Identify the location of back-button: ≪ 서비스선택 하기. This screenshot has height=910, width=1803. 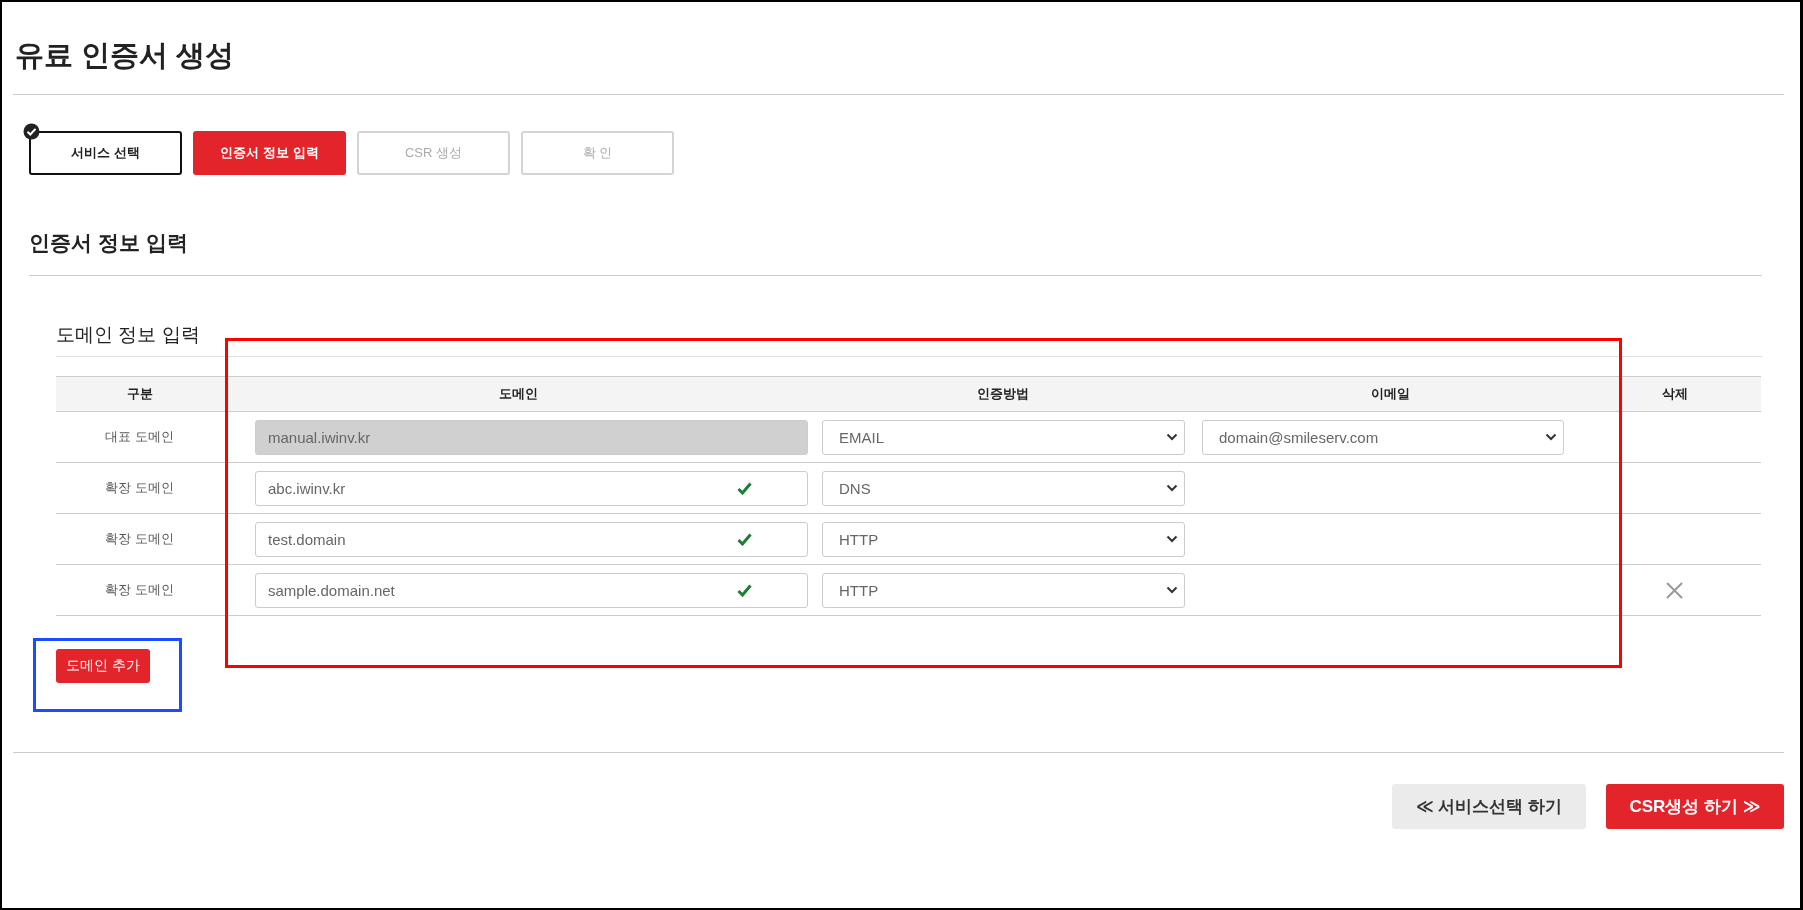
(1489, 806).